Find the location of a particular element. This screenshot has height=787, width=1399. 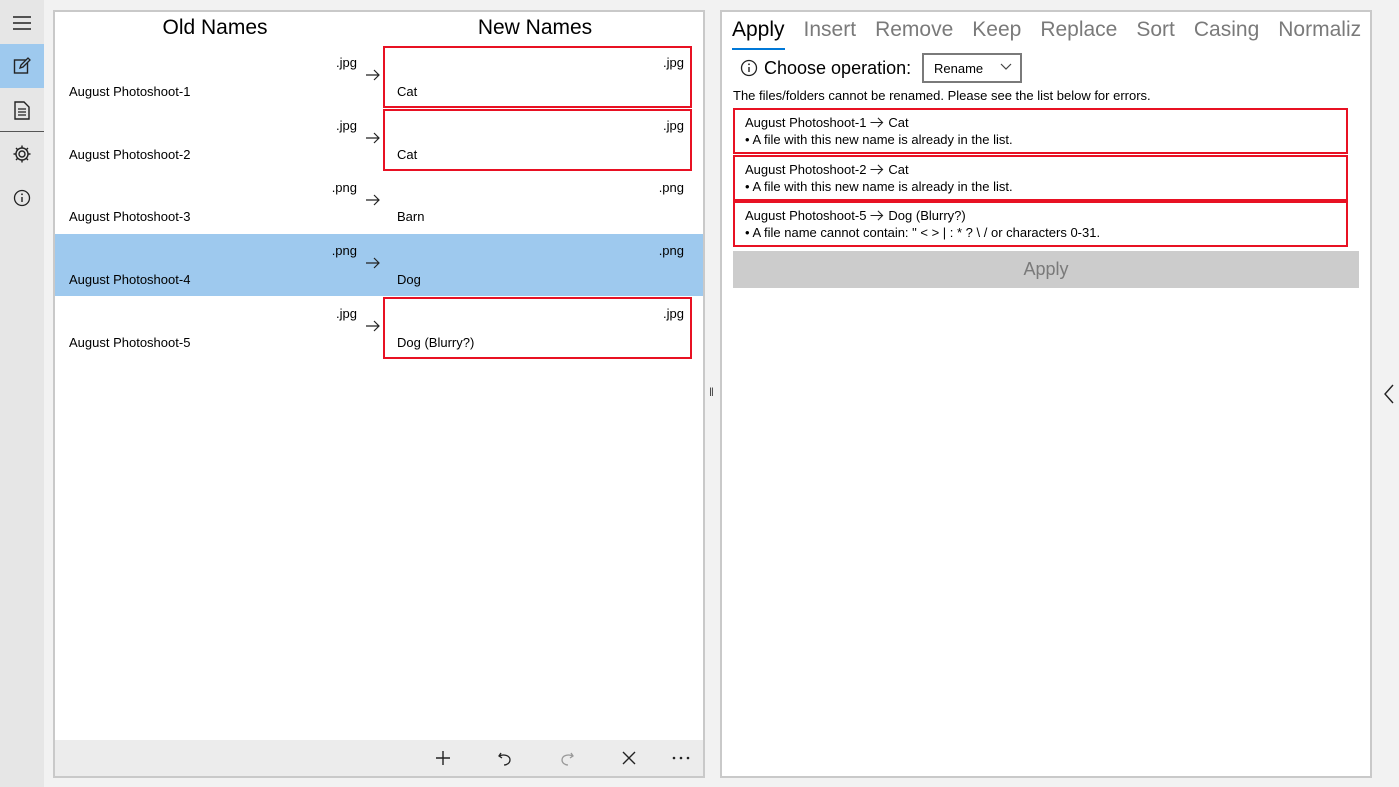

chevron-left-icon is located at coordinates (1389, 394).